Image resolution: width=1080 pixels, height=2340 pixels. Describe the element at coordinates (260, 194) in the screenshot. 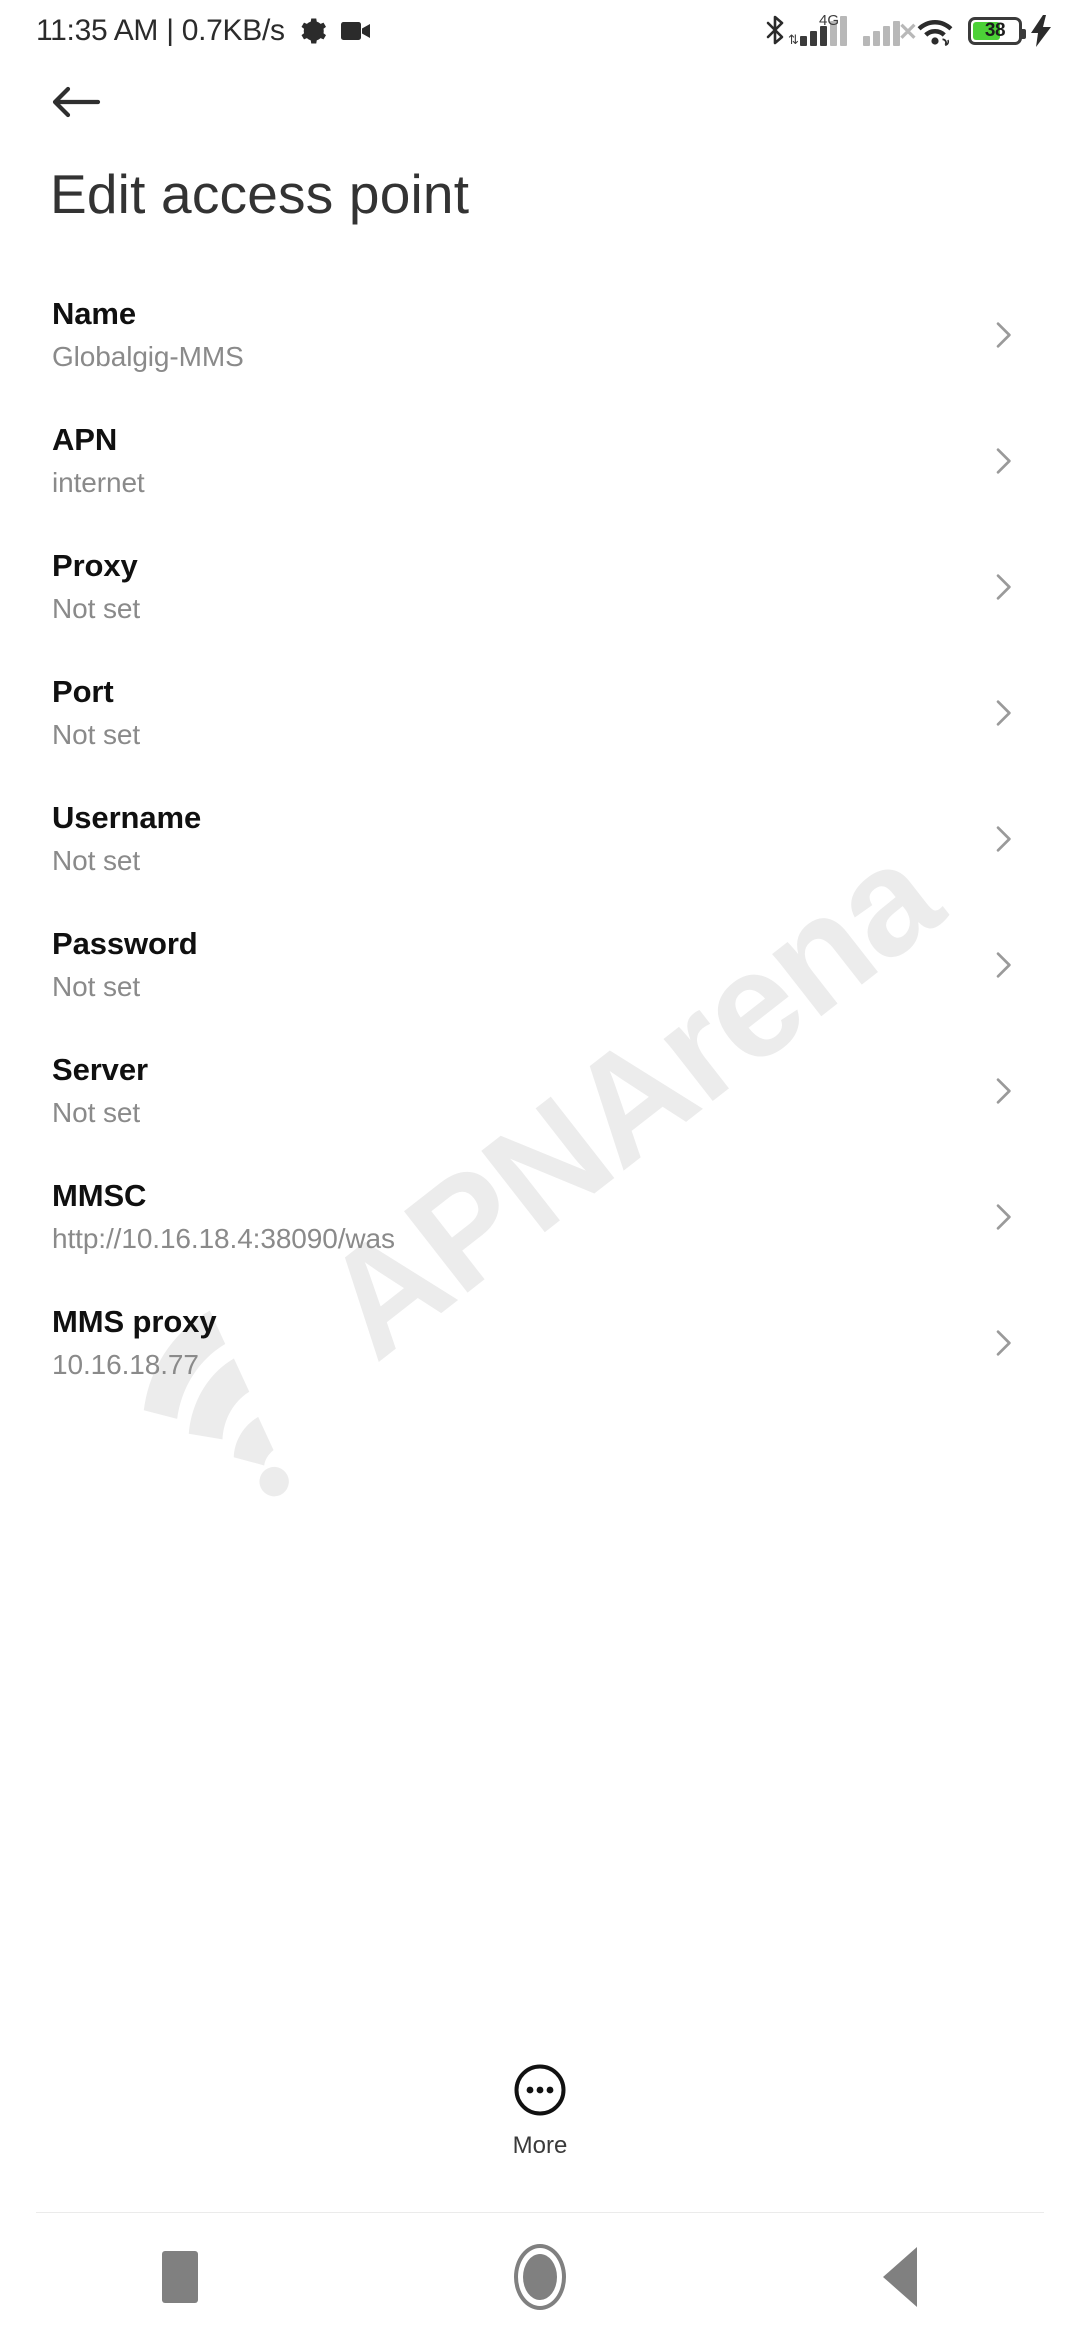

I see `page-title: Edit access point` at that location.